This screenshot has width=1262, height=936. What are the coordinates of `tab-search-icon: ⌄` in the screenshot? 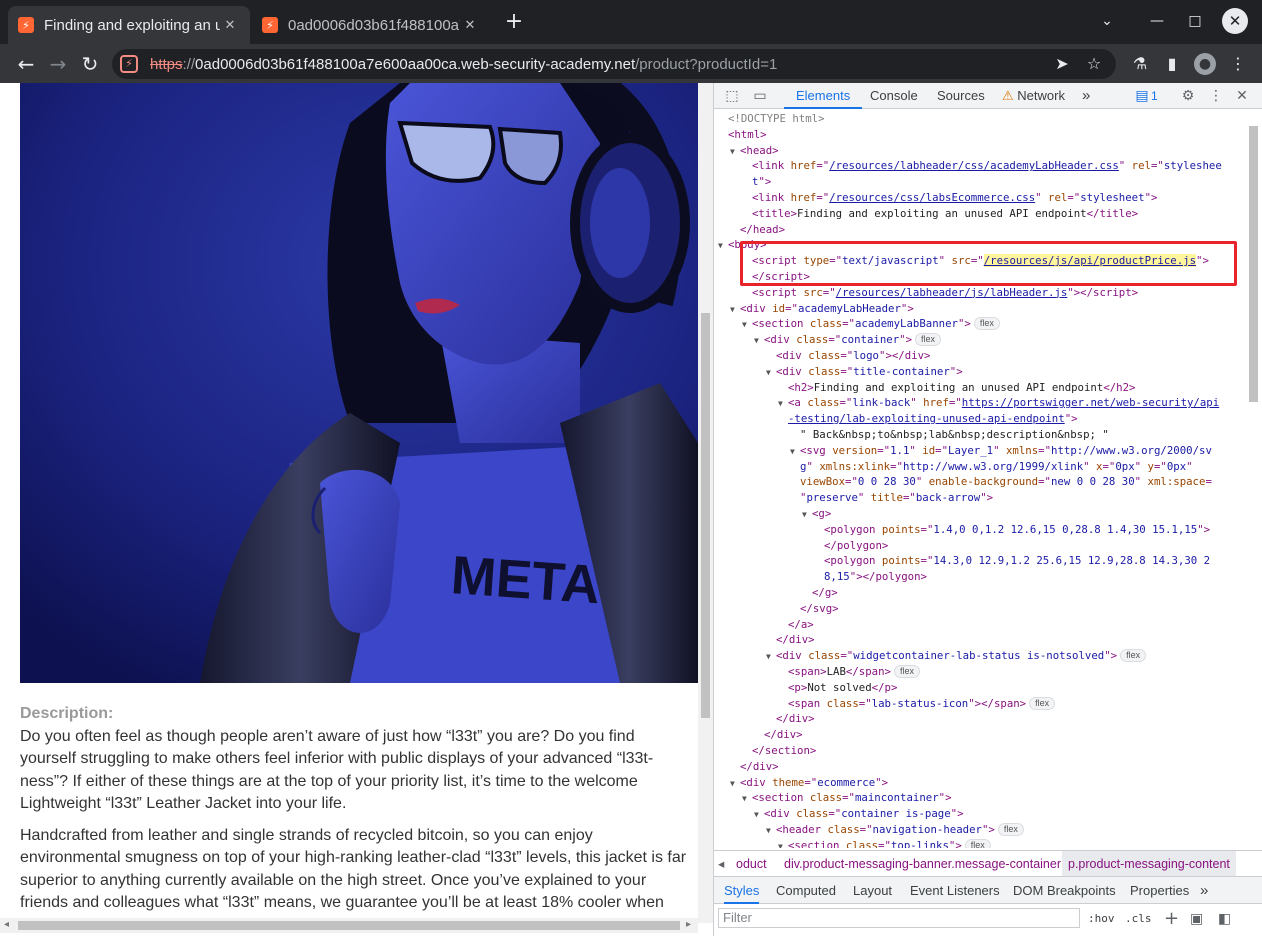 It's located at (1107, 21).